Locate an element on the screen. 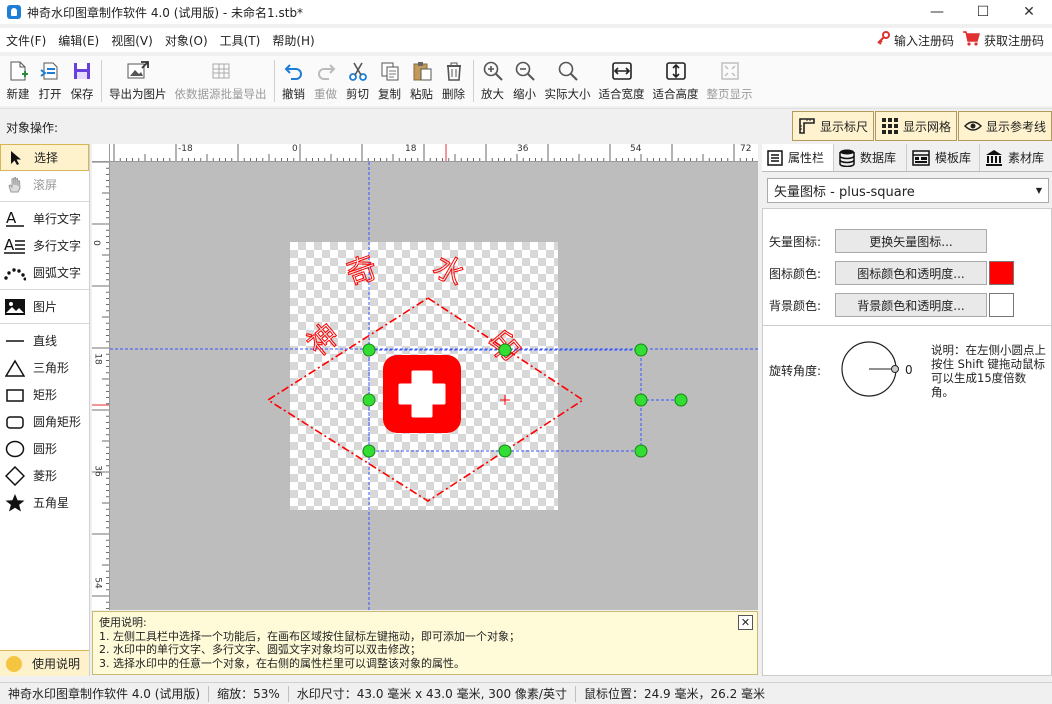  fit-width-button: 适合宽度 is located at coordinates (622, 80).